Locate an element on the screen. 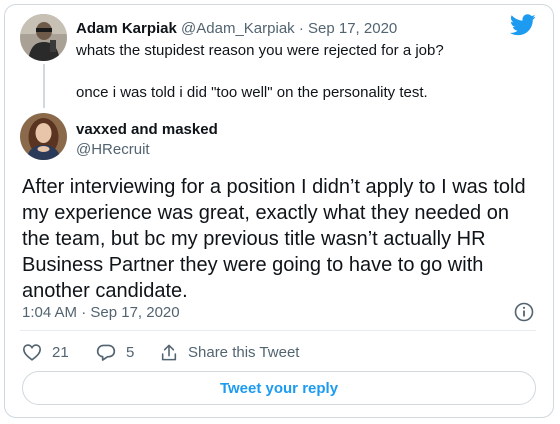 Image resolution: width=560 pixels, height=424 pixels. tweet-your-reply-button: Tweet your reply is located at coordinates (279, 388).